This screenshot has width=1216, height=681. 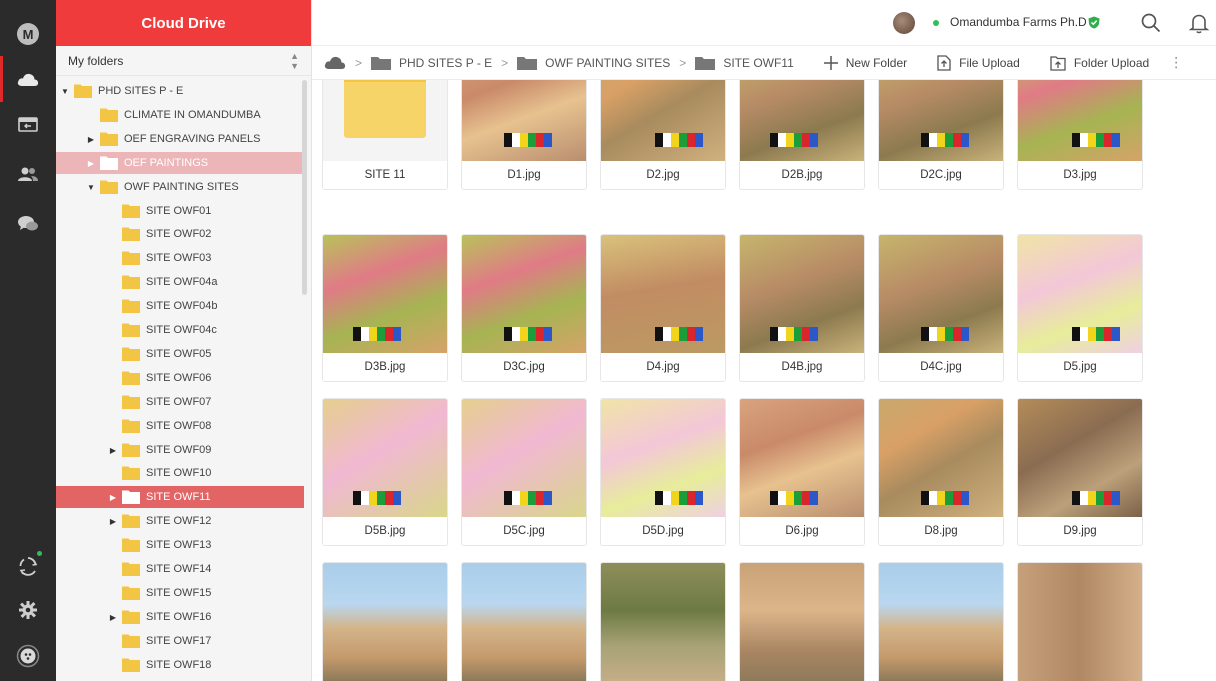 I want to click on tree-item-label: SITE OWF10, so click(x=179, y=473).